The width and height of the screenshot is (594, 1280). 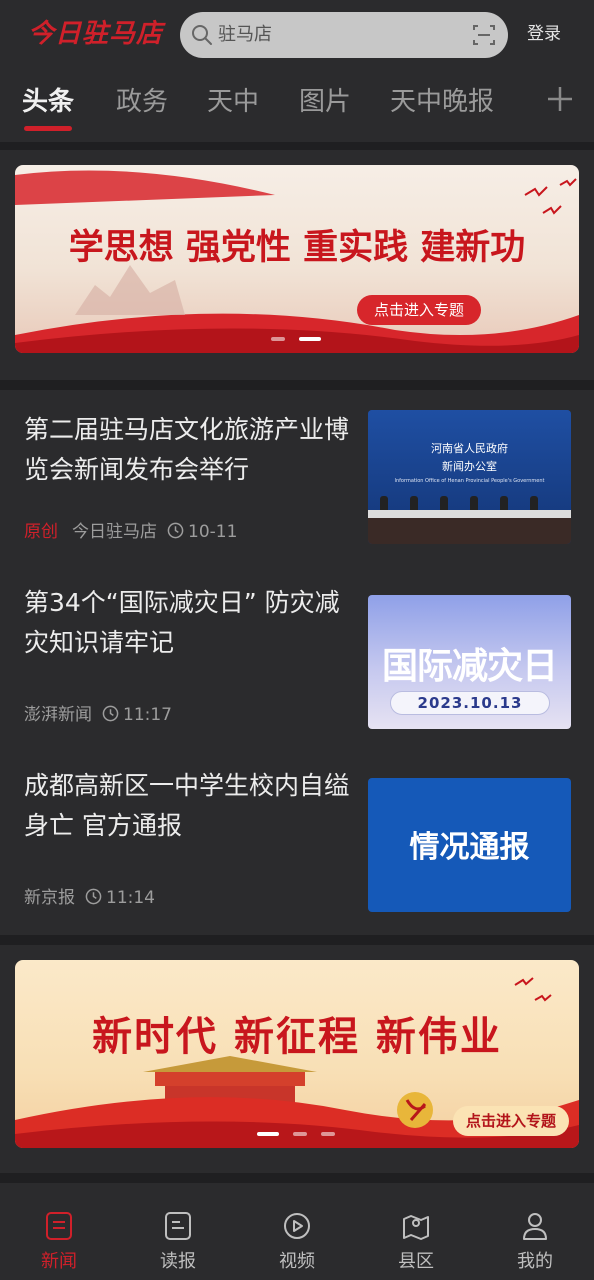 What do you see at coordinates (469, 466) in the screenshot?
I see `thumb-line2: 新闻办公室` at bounding box center [469, 466].